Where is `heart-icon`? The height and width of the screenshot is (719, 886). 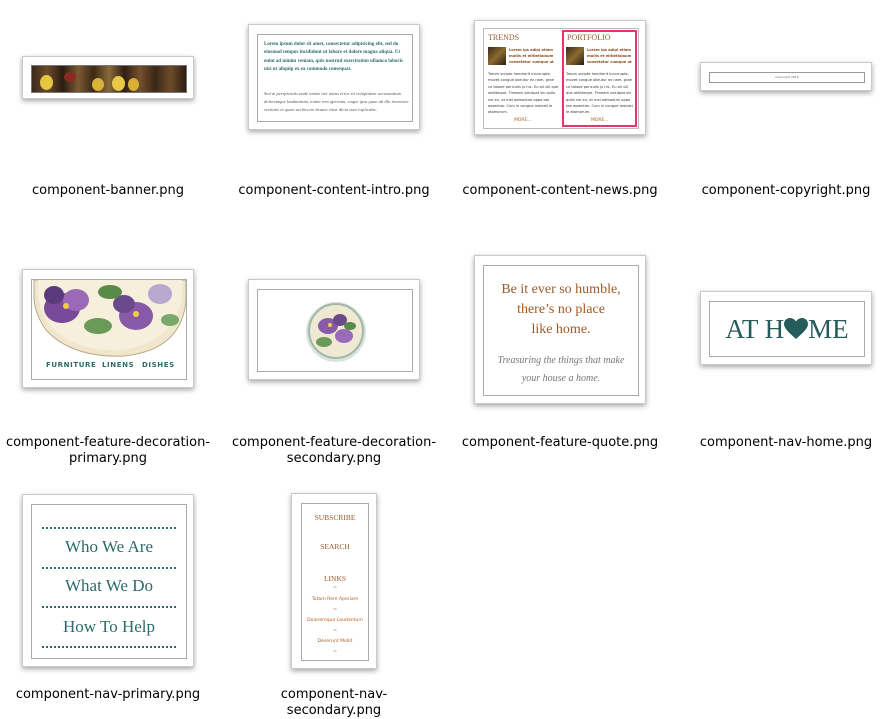
heart-icon is located at coordinates (796, 328).